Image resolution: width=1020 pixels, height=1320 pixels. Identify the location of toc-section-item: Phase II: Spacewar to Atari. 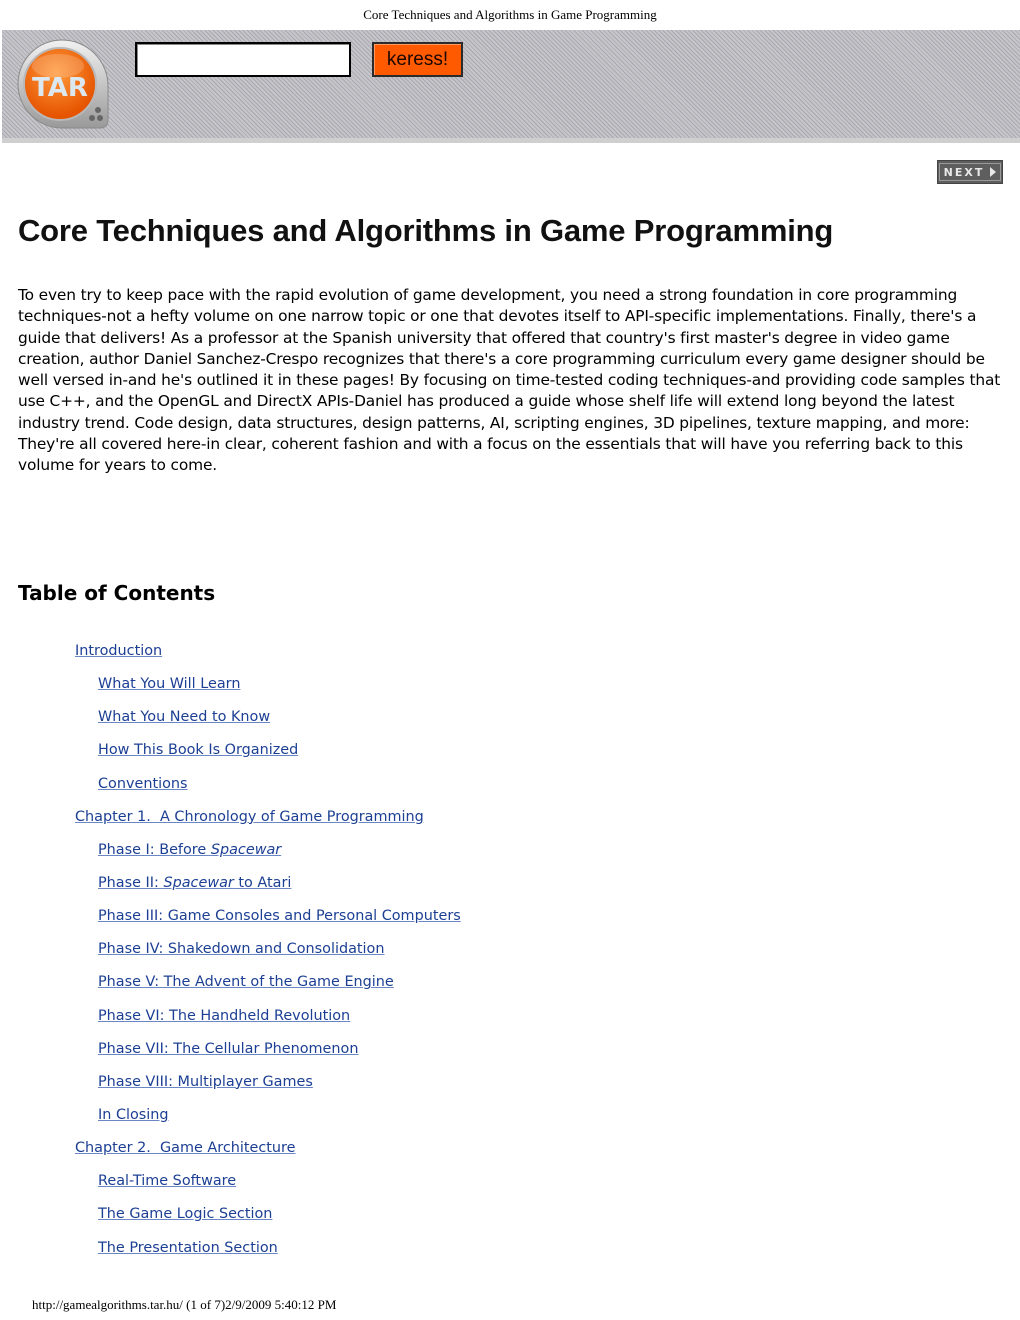
(230, 889).